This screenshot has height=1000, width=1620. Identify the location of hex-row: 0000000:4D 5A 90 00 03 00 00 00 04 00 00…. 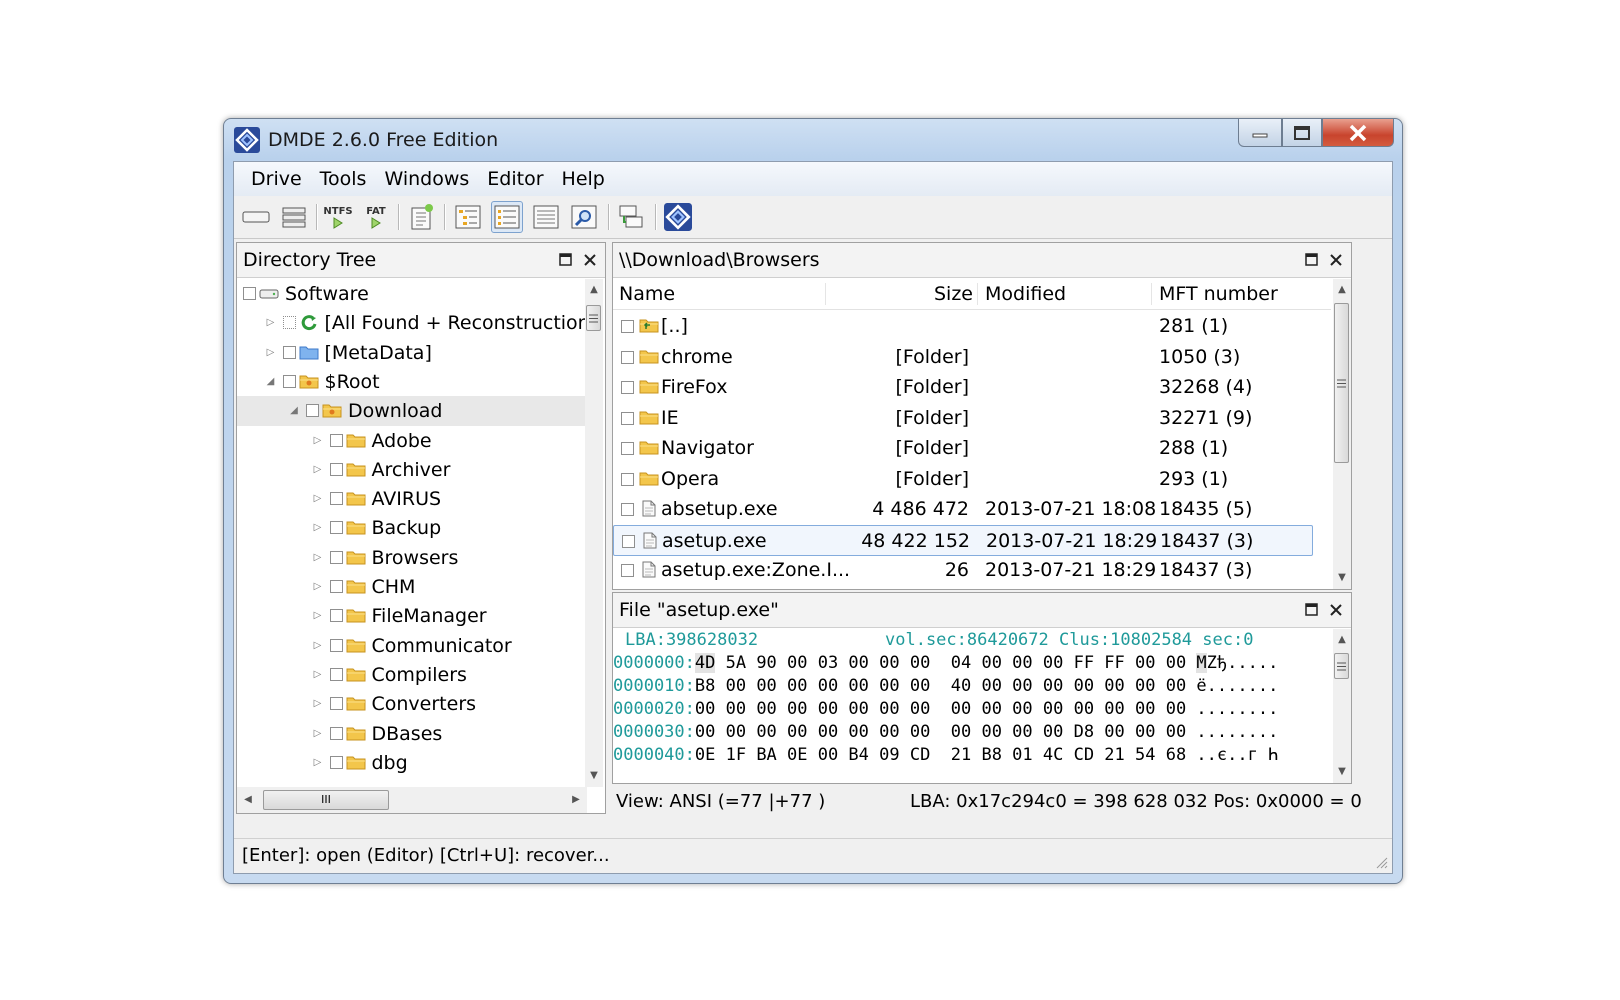
(945, 663).